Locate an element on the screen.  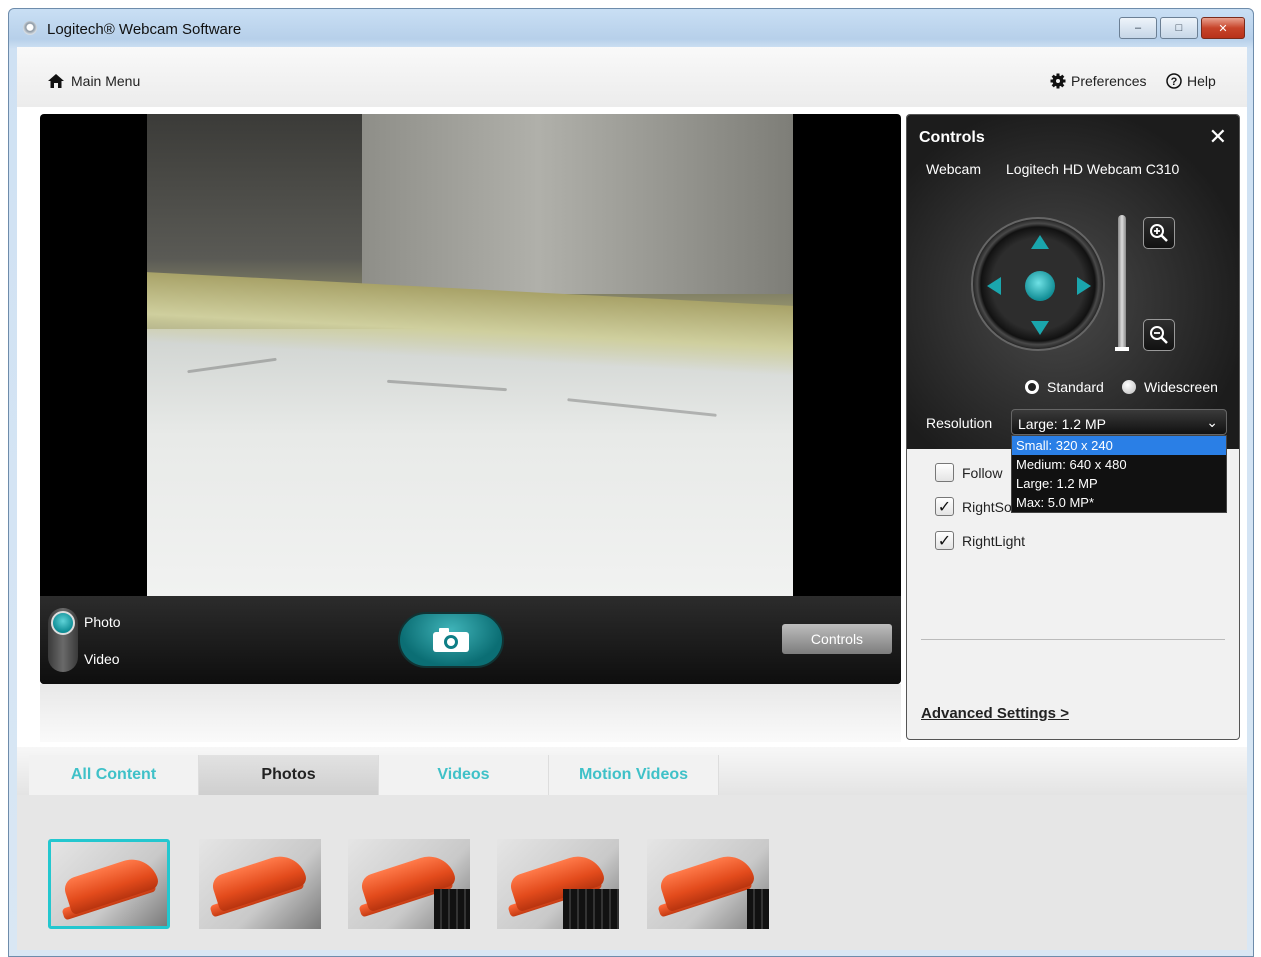
help-link: ? Help is located at coordinates (1191, 81).